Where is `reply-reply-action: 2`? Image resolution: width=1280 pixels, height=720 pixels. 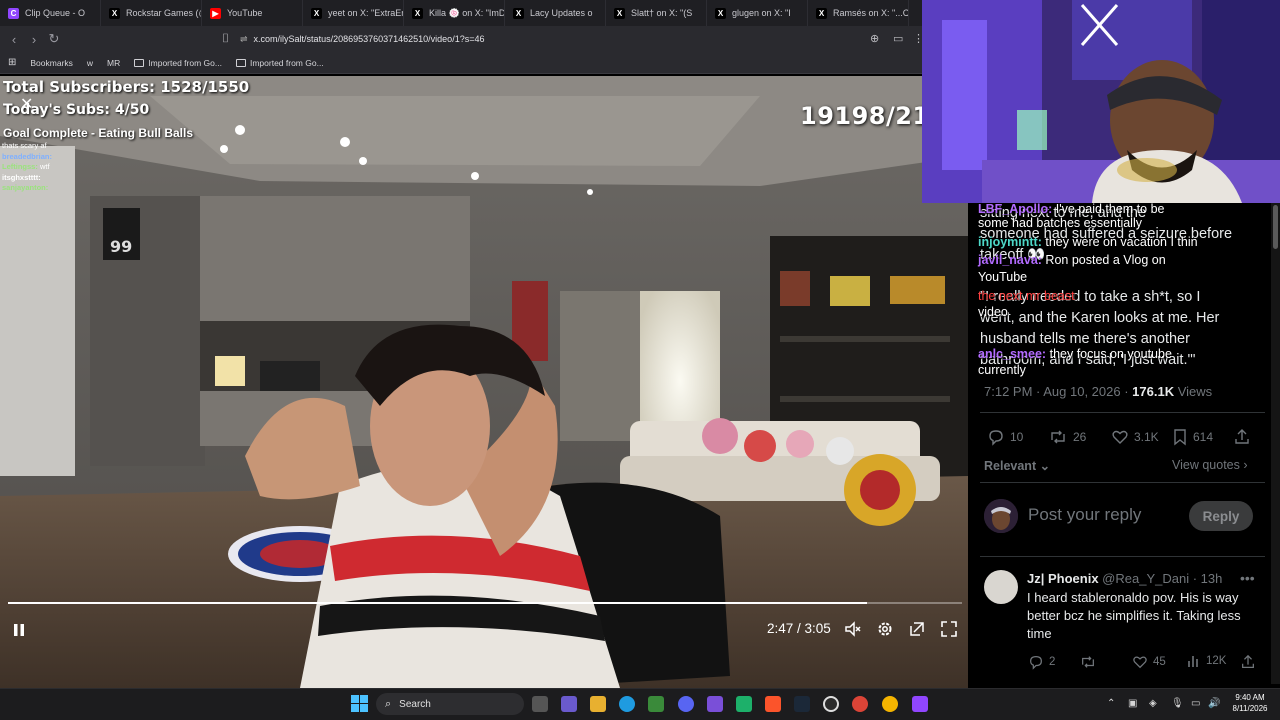
reply-reply-action: 2 is located at coordinates (1041, 662).